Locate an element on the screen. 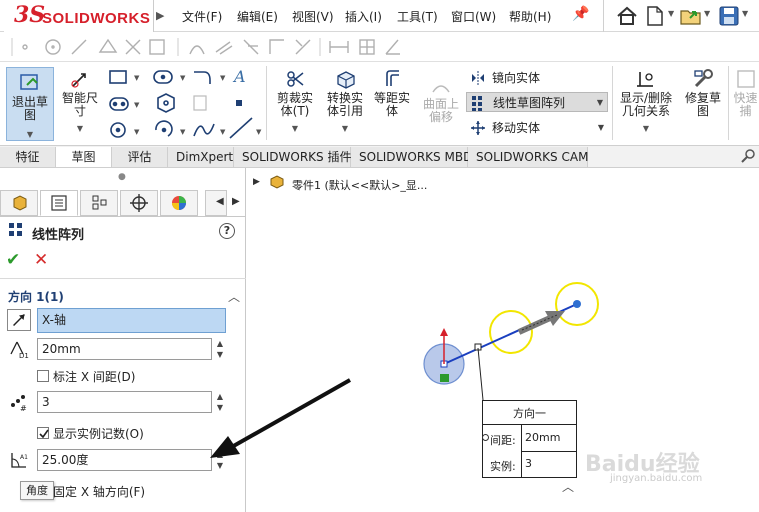  smart-dimension-button: 智能尺 寸 ▼ is located at coordinates (80, 101).